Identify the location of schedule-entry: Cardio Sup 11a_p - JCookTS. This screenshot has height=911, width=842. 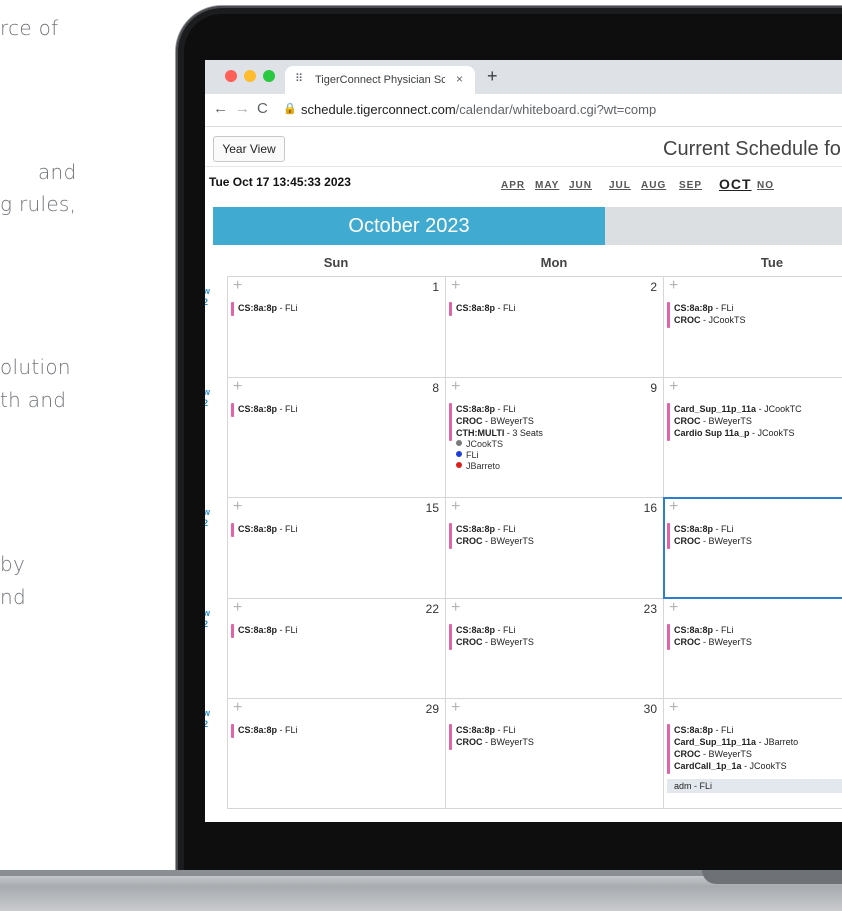
(731, 433).